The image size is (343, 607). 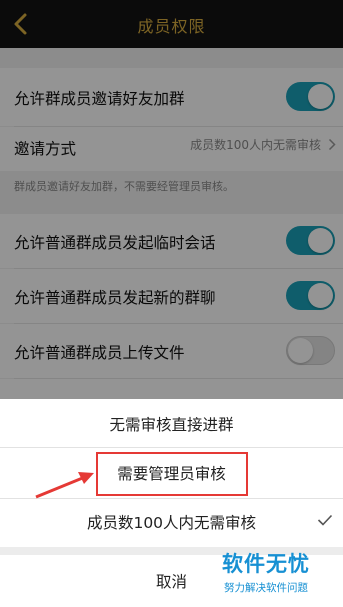 I want to click on checkmark-icon, so click(x=325, y=520).